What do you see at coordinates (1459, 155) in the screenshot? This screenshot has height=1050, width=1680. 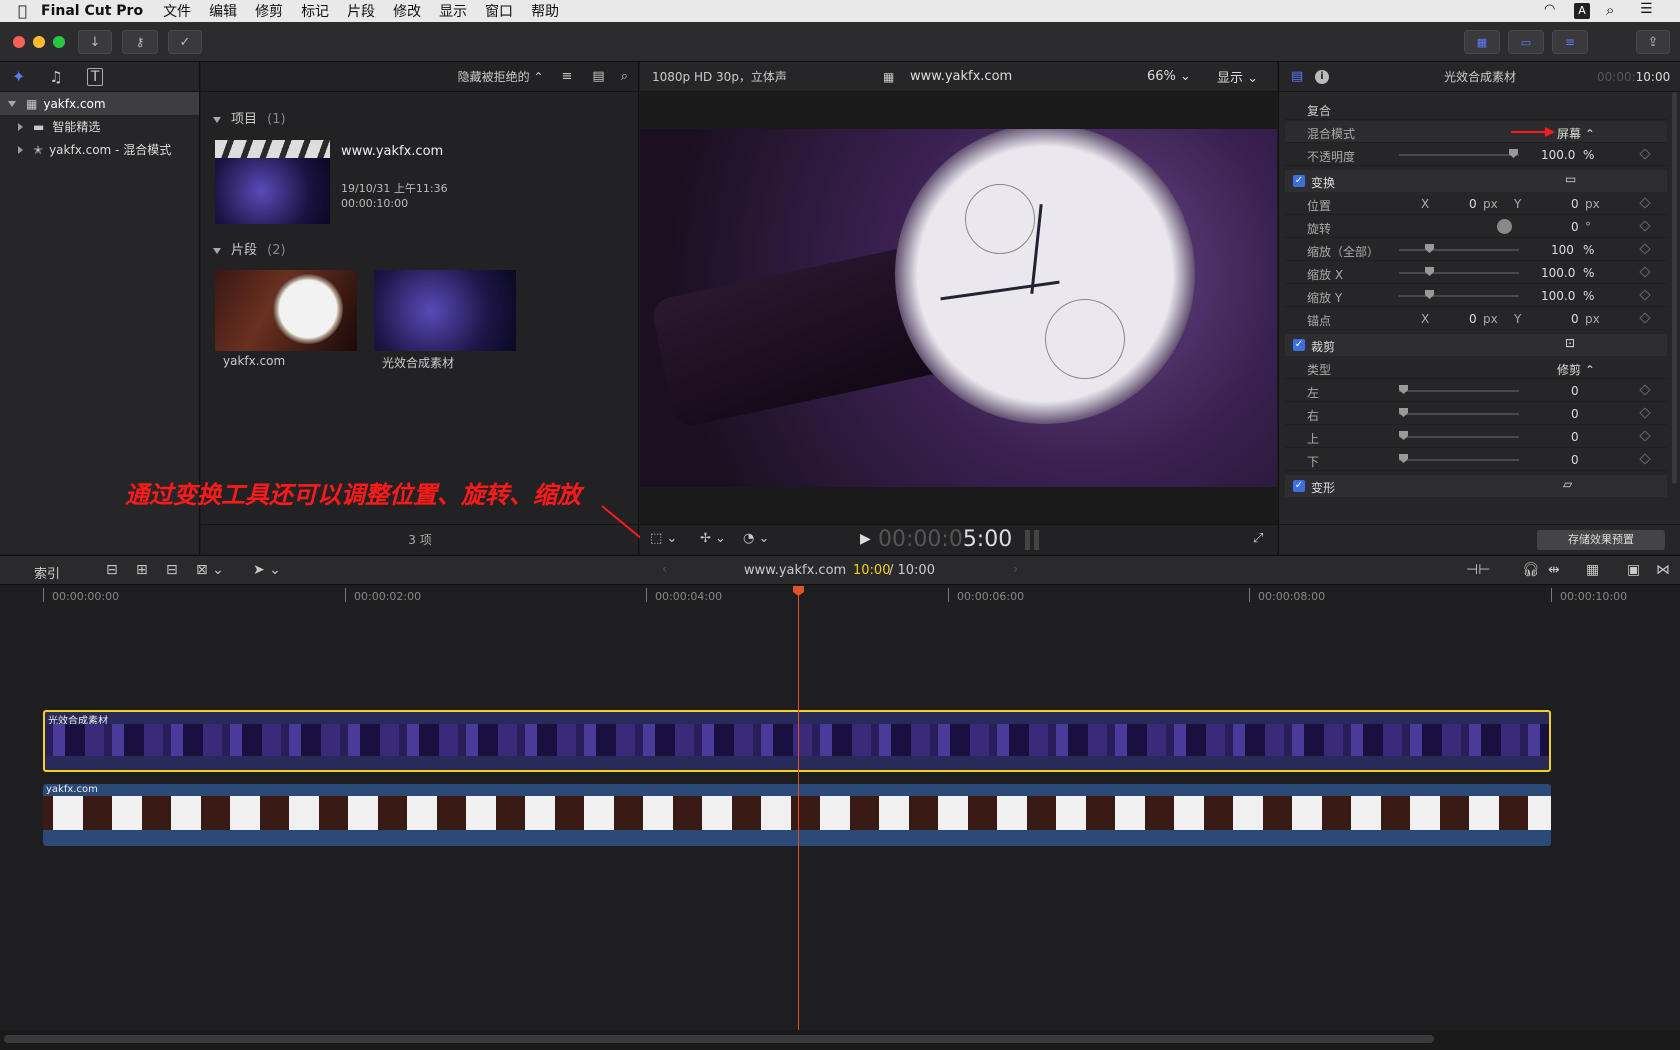 I see `opacity-slider` at bounding box center [1459, 155].